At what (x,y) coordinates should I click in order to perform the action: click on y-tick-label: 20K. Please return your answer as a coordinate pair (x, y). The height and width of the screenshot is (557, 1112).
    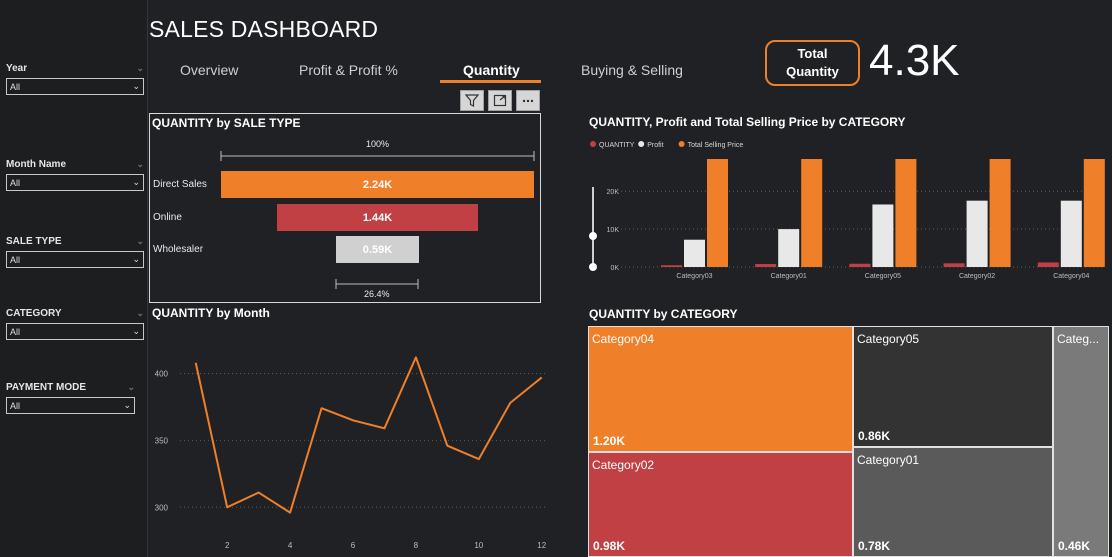
    Looking at the image, I should click on (613, 192).